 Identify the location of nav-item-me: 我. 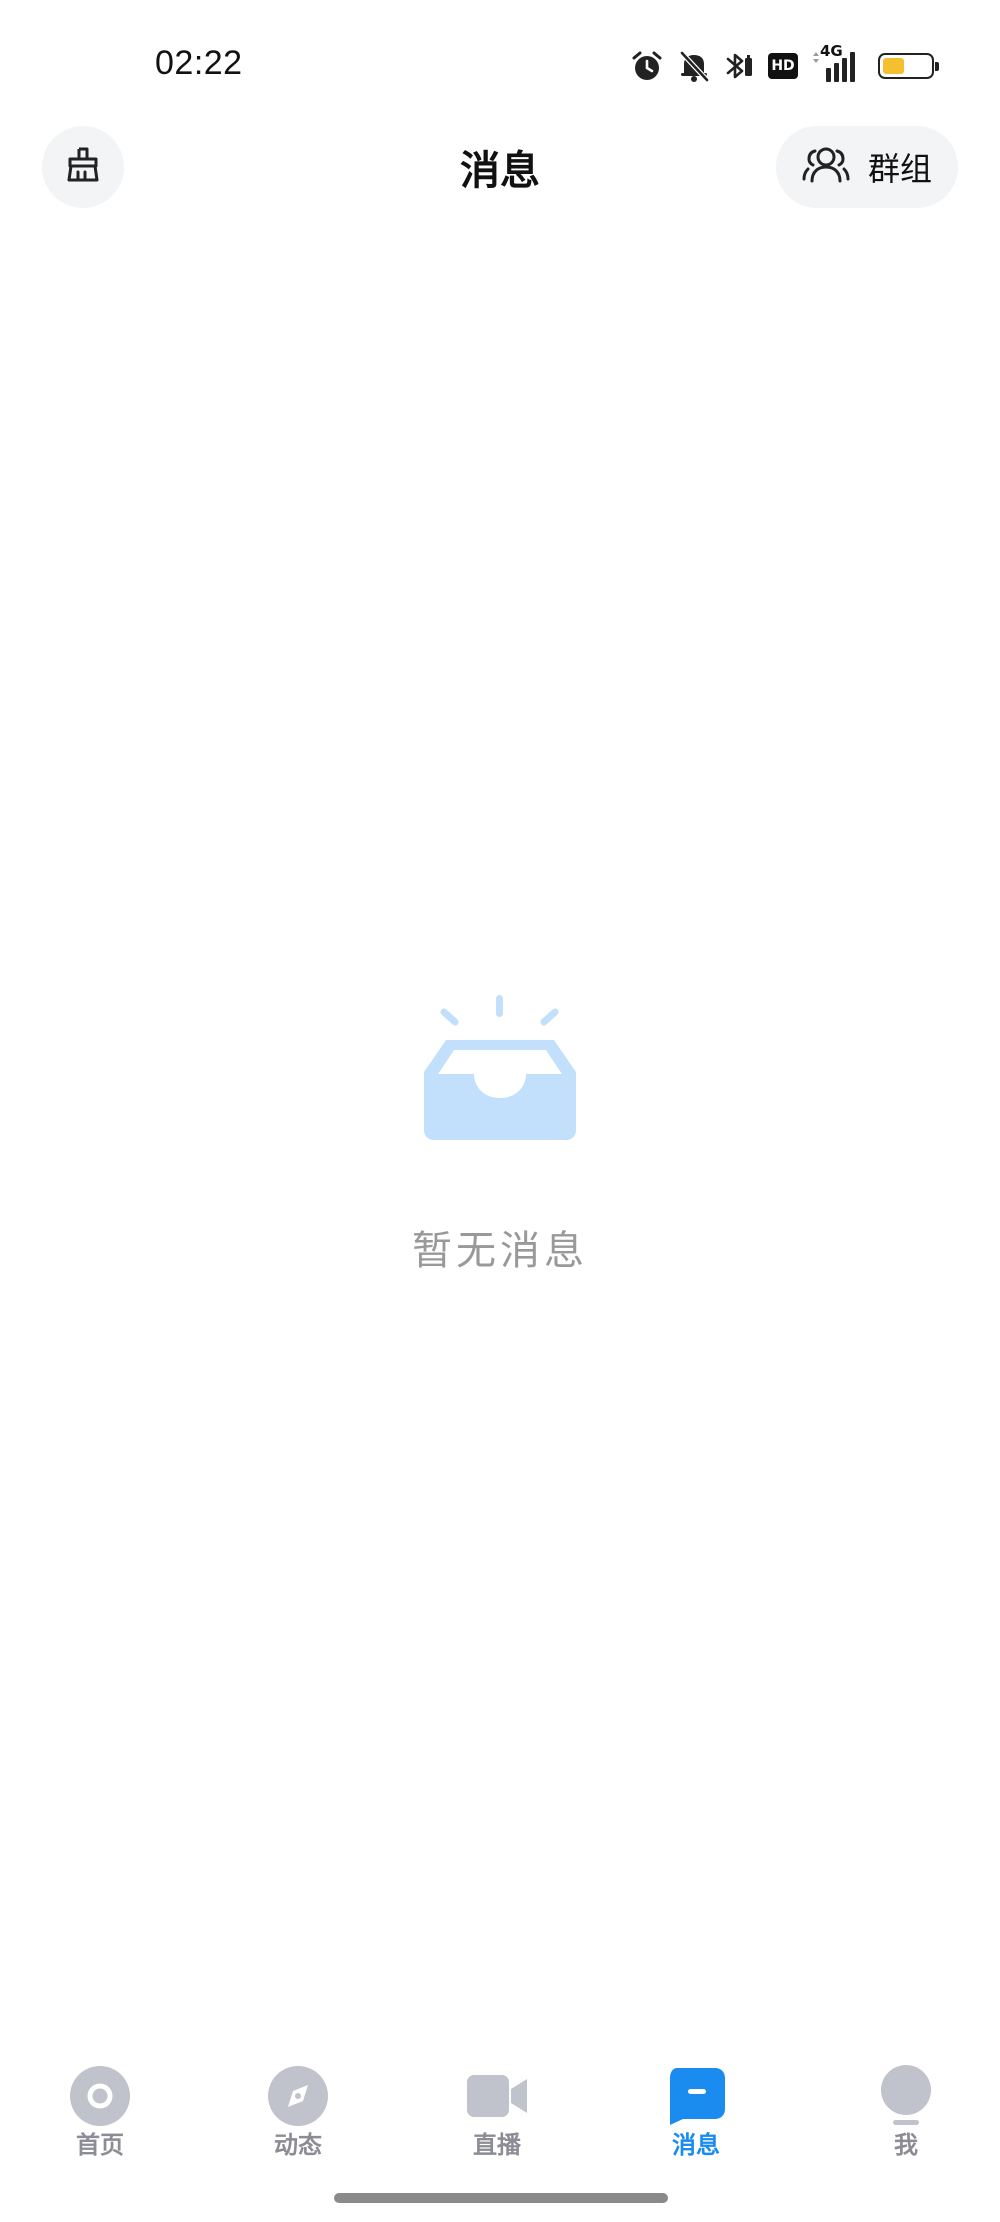
(906, 2120).